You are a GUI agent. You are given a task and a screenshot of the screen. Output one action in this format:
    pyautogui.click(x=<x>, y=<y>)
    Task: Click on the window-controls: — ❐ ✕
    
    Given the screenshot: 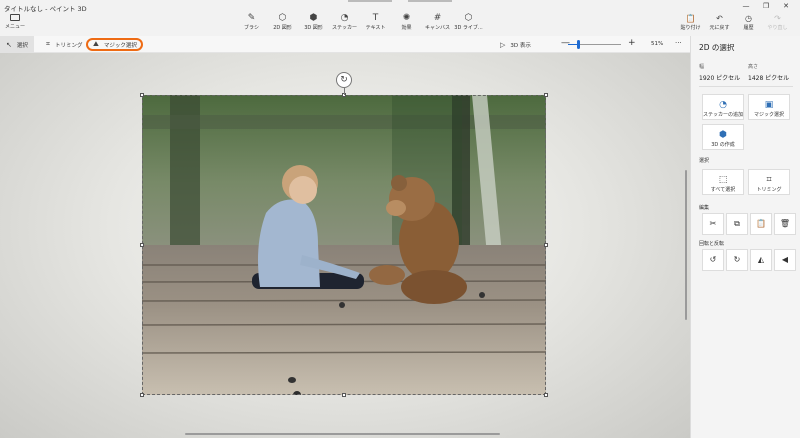 What is the action you would take?
    pyautogui.click(x=766, y=6)
    